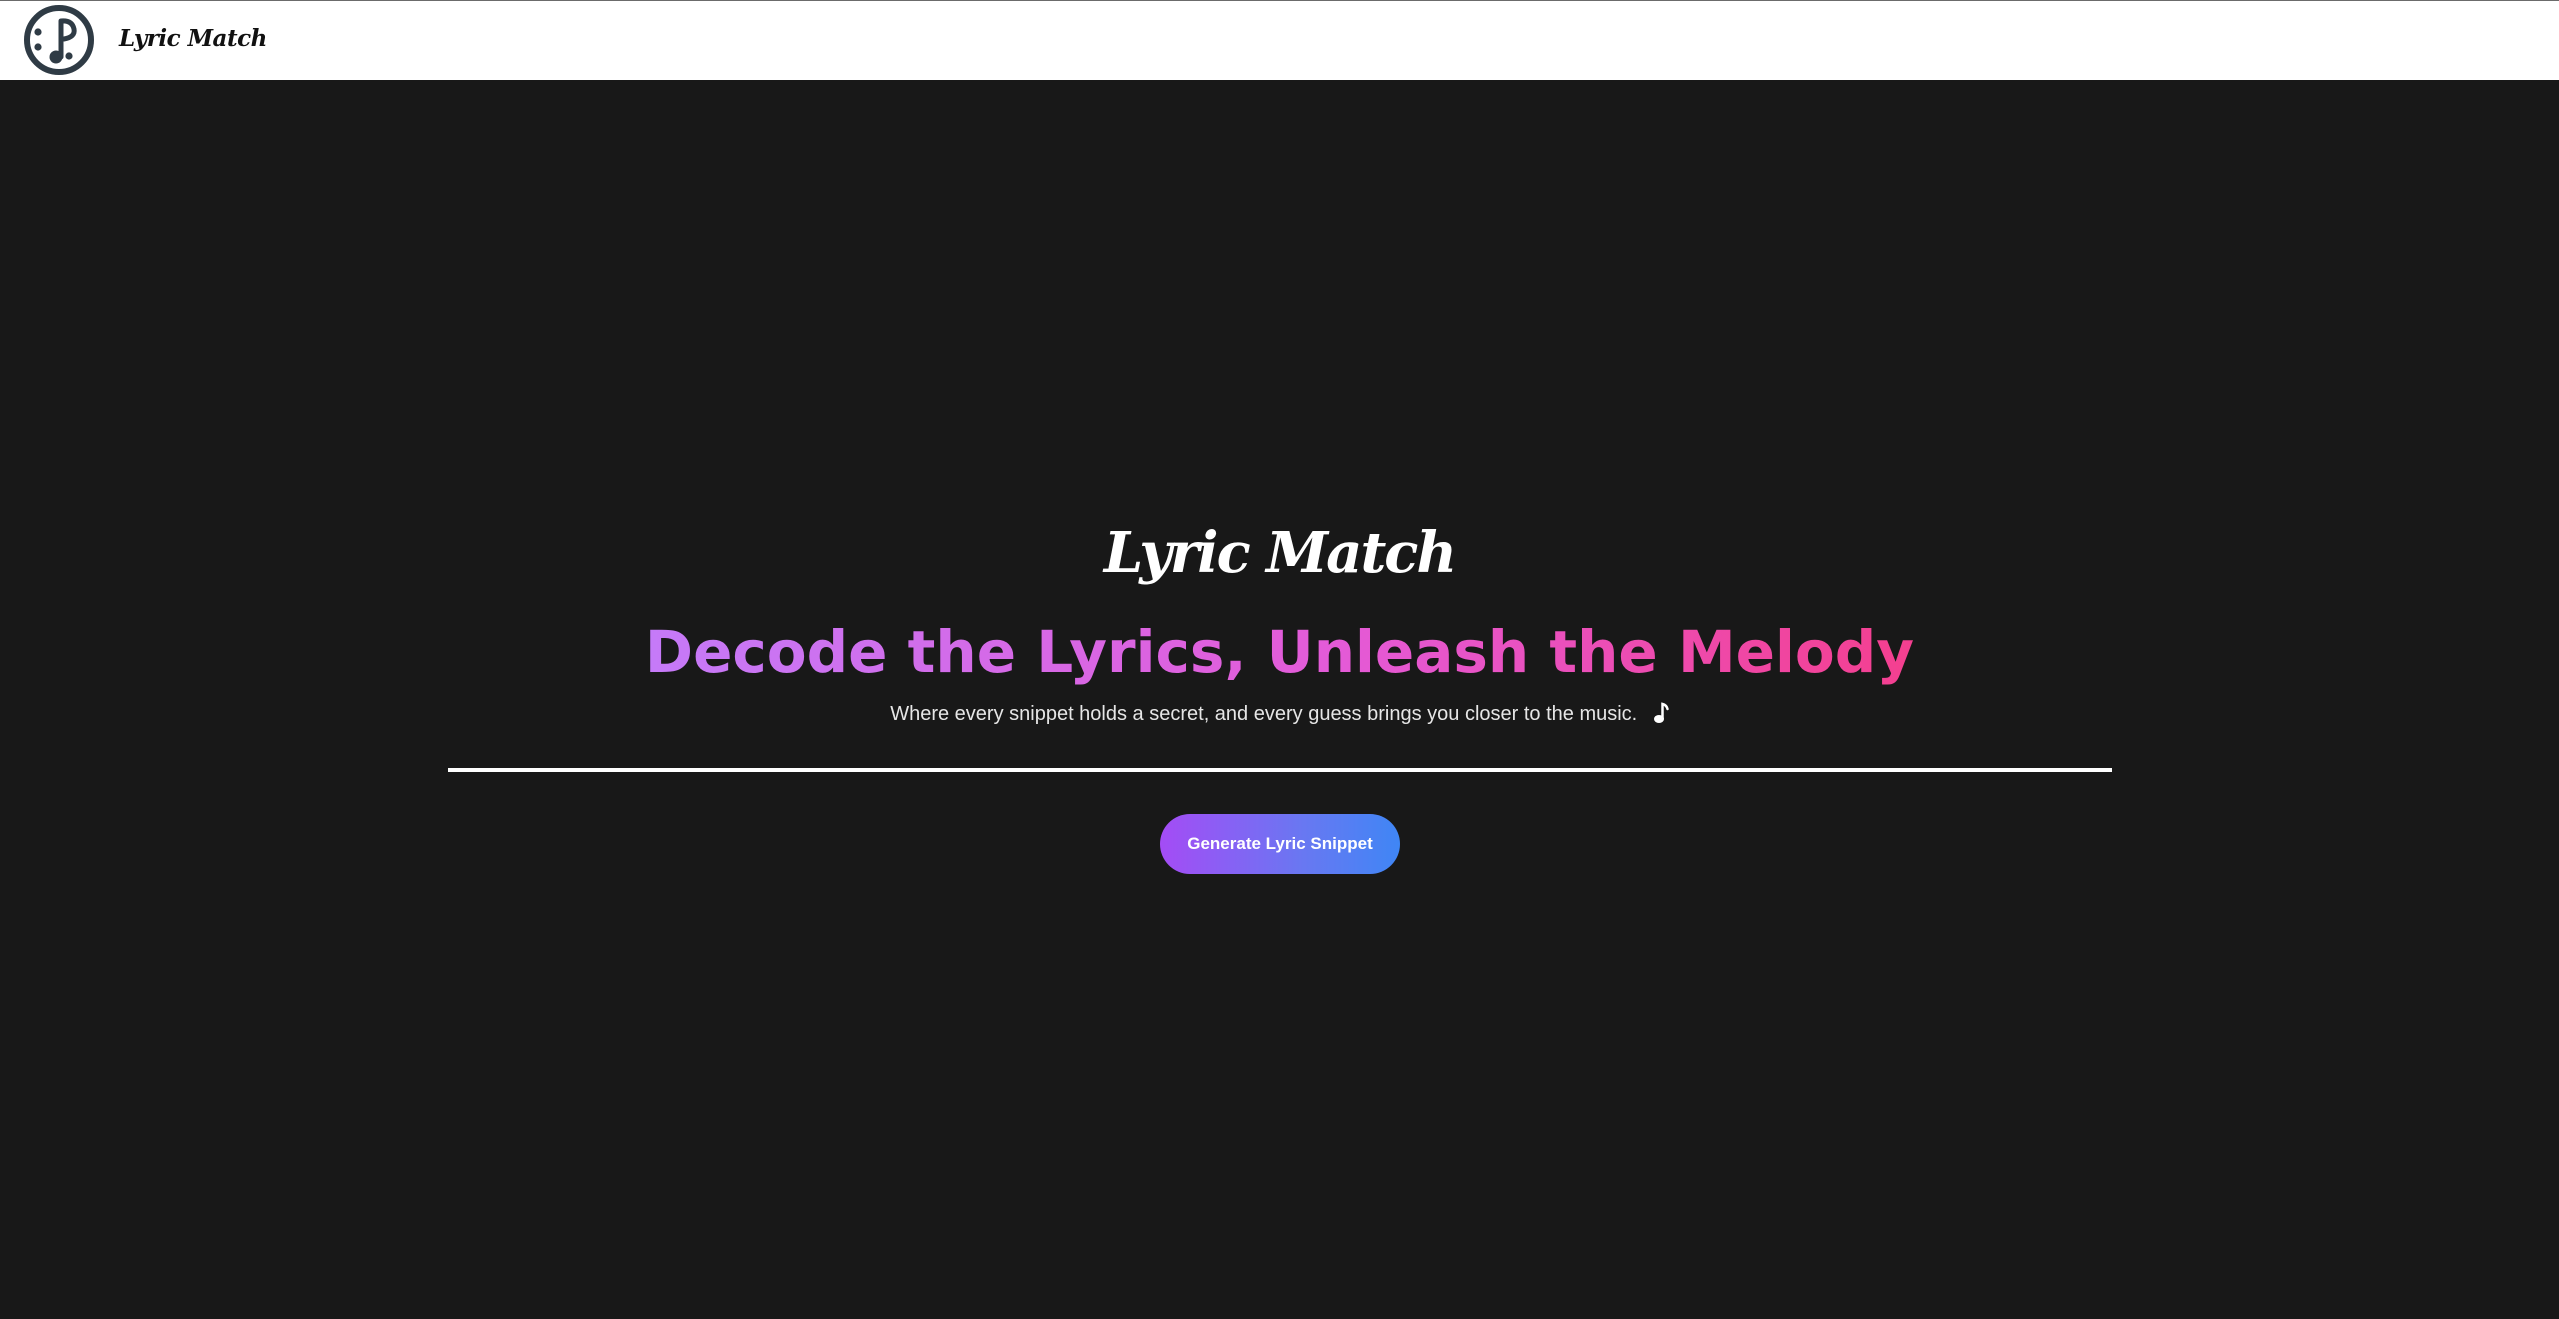  What do you see at coordinates (1280, 770) in the screenshot?
I see `hero-divider` at bounding box center [1280, 770].